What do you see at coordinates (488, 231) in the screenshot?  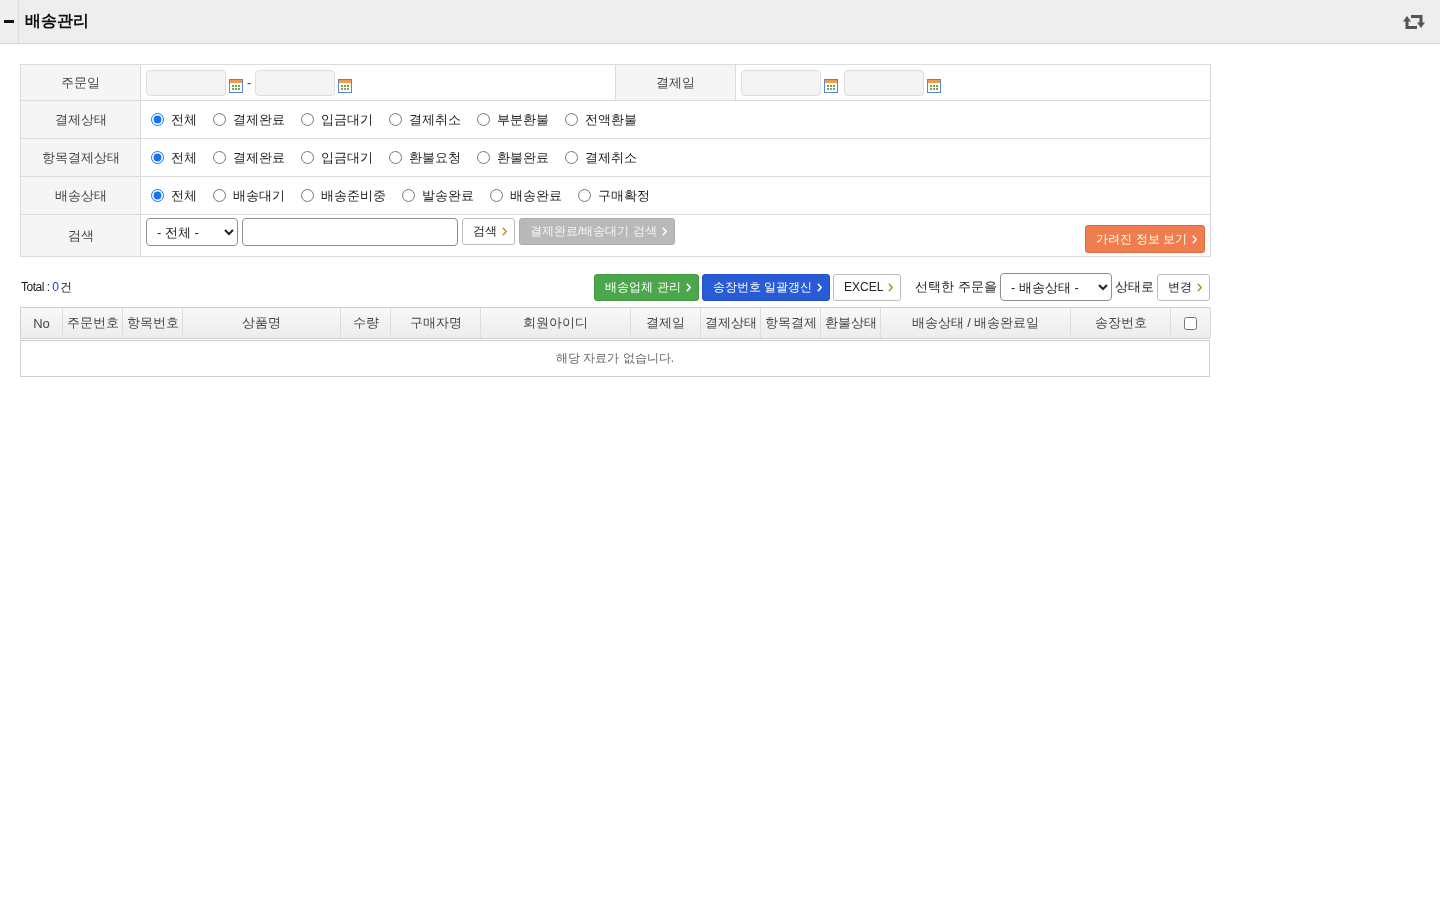 I see `search-button: 검색` at bounding box center [488, 231].